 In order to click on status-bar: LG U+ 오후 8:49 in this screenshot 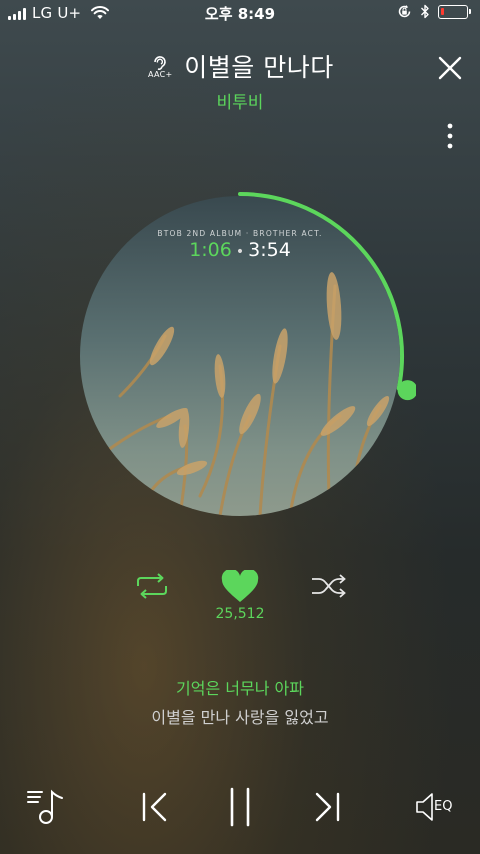, I will do `click(240, 14)`.